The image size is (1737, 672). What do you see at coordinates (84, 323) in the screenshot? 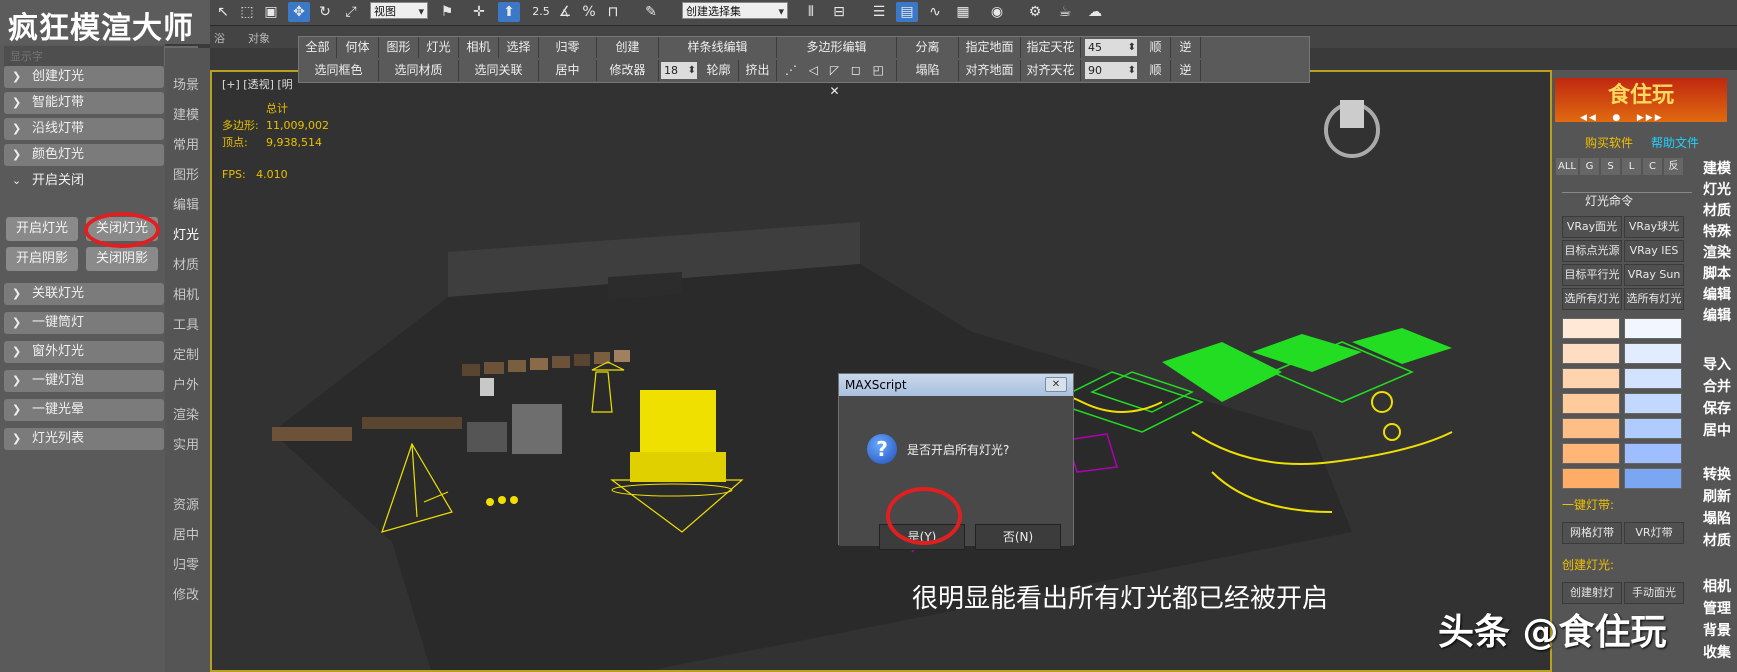
I see `menu-downlights: ❯ 一键筒灯` at bounding box center [84, 323].